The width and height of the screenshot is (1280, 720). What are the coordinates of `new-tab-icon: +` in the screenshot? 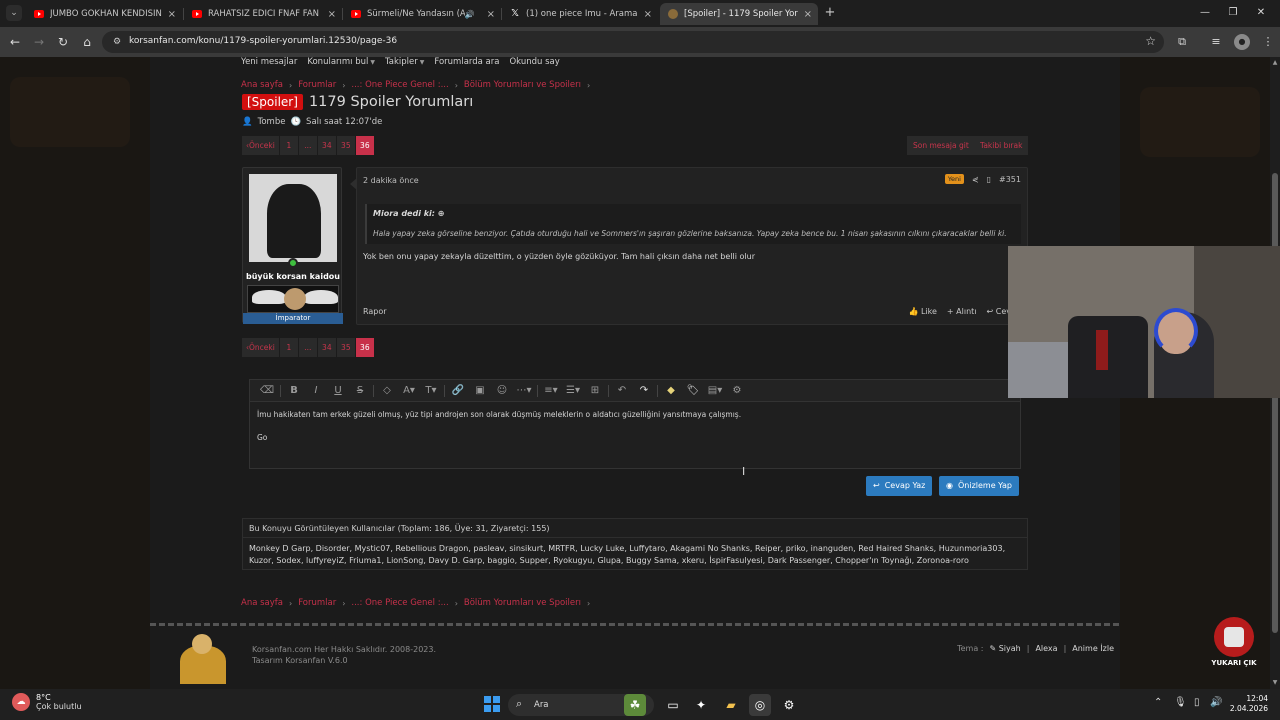 It's located at (830, 13).